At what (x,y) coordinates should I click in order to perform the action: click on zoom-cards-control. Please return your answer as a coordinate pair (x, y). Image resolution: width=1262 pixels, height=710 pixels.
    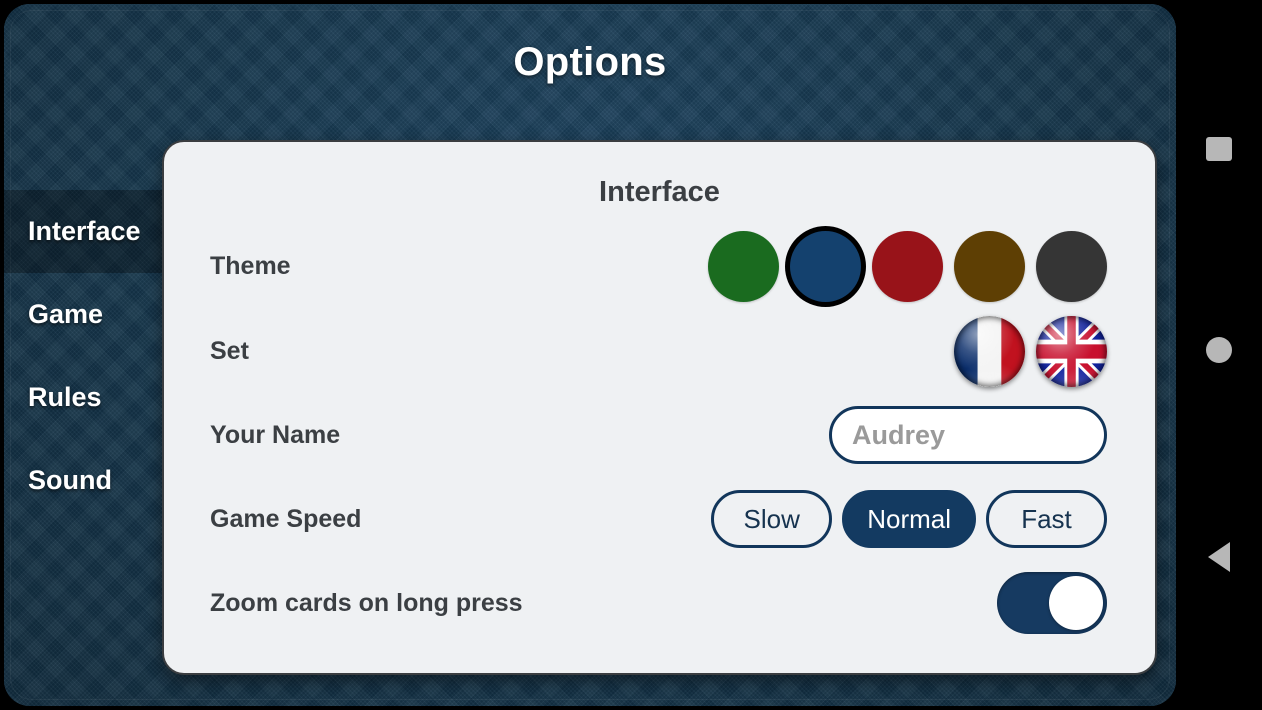
    Looking at the image, I should click on (1052, 603).